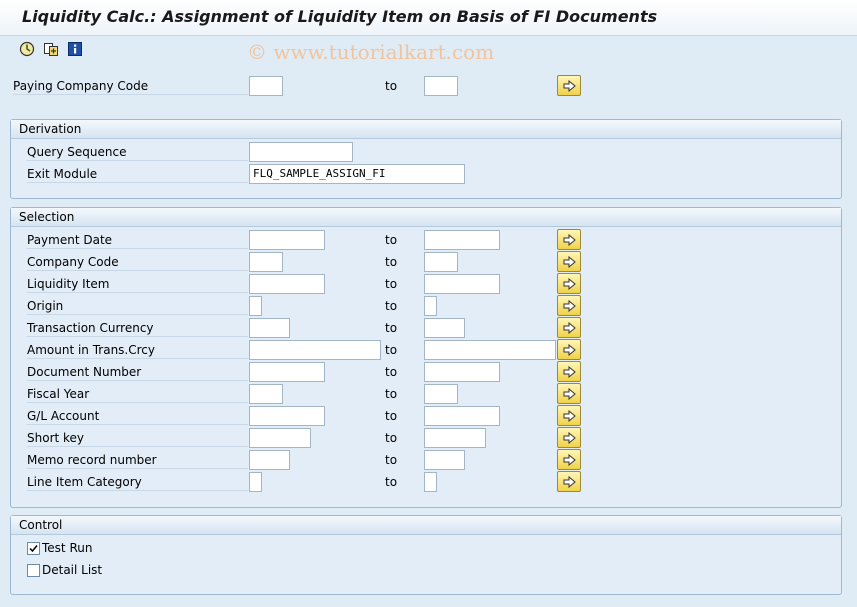 The height and width of the screenshot is (607, 857). I want to click on g-l-account-to-label: to, so click(391, 416).